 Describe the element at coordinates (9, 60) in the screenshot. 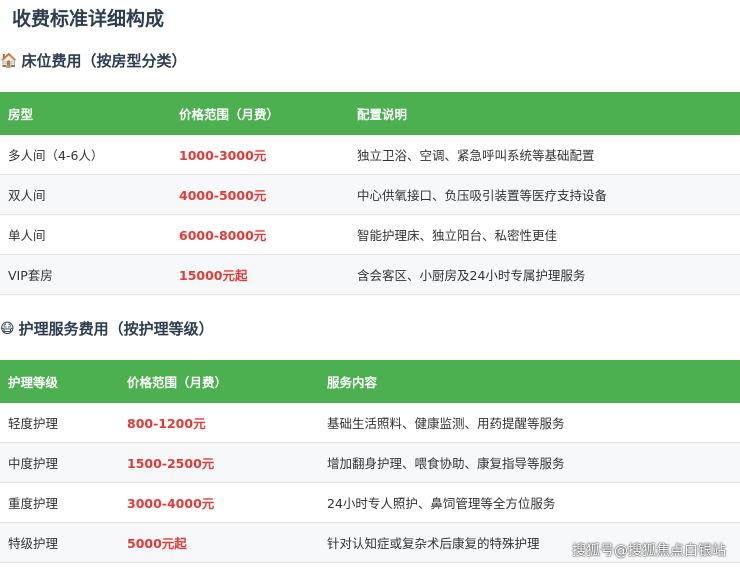

I see `house-icon: 🏠` at that location.